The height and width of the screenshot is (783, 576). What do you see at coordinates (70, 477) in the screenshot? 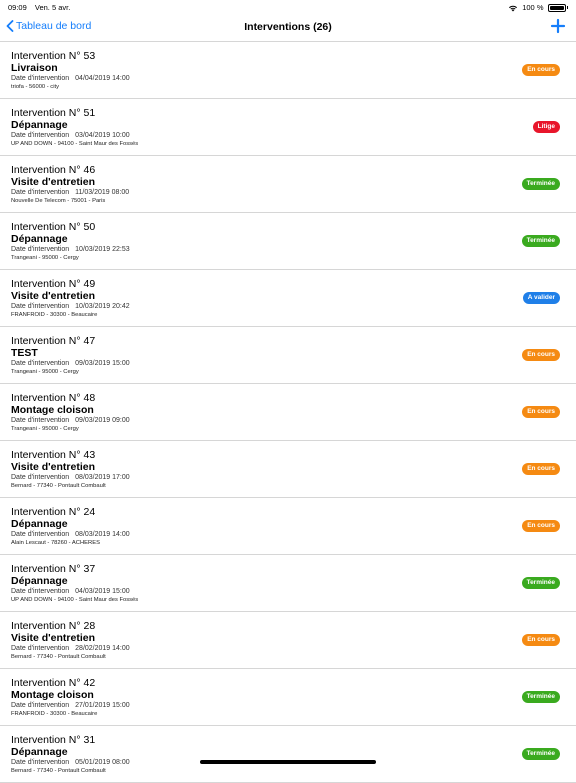
I see `intervention-date-row: Date d'intervention 08/03/2019 17:00` at bounding box center [70, 477].